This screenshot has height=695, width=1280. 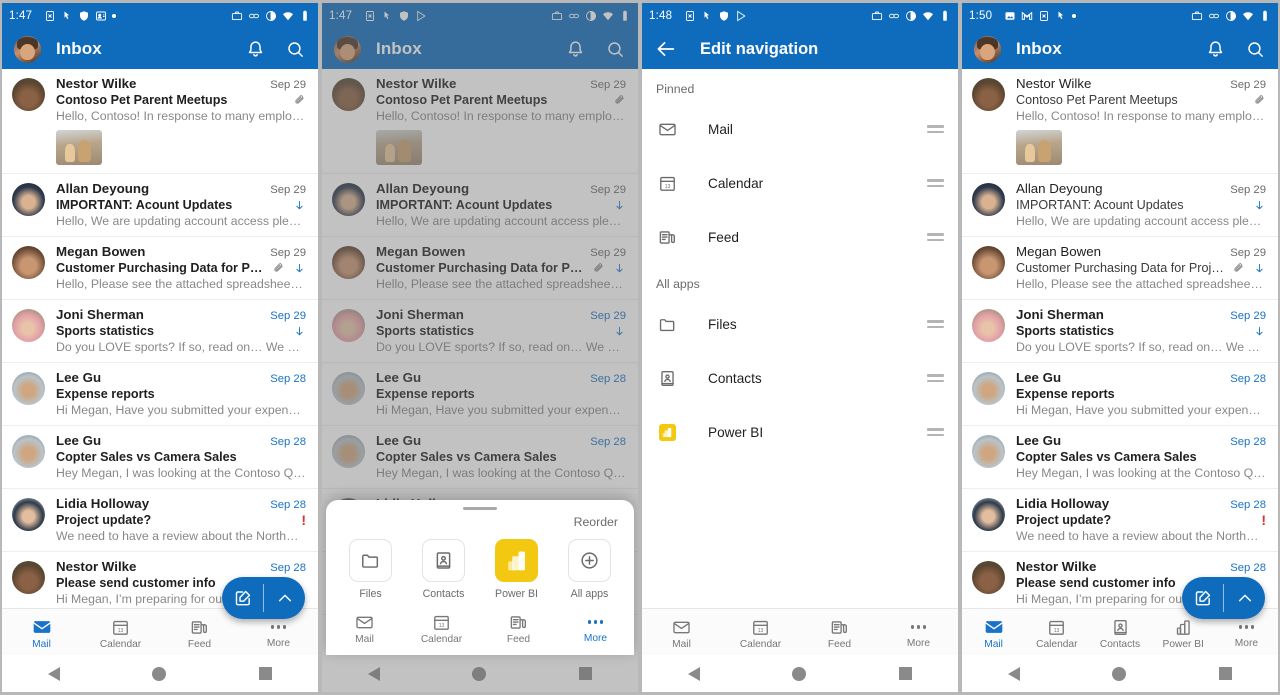 What do you see at coordinates (800, 324) in the screenshot?
I see `nav-item-files: Files` at bounding box center [800, 324].